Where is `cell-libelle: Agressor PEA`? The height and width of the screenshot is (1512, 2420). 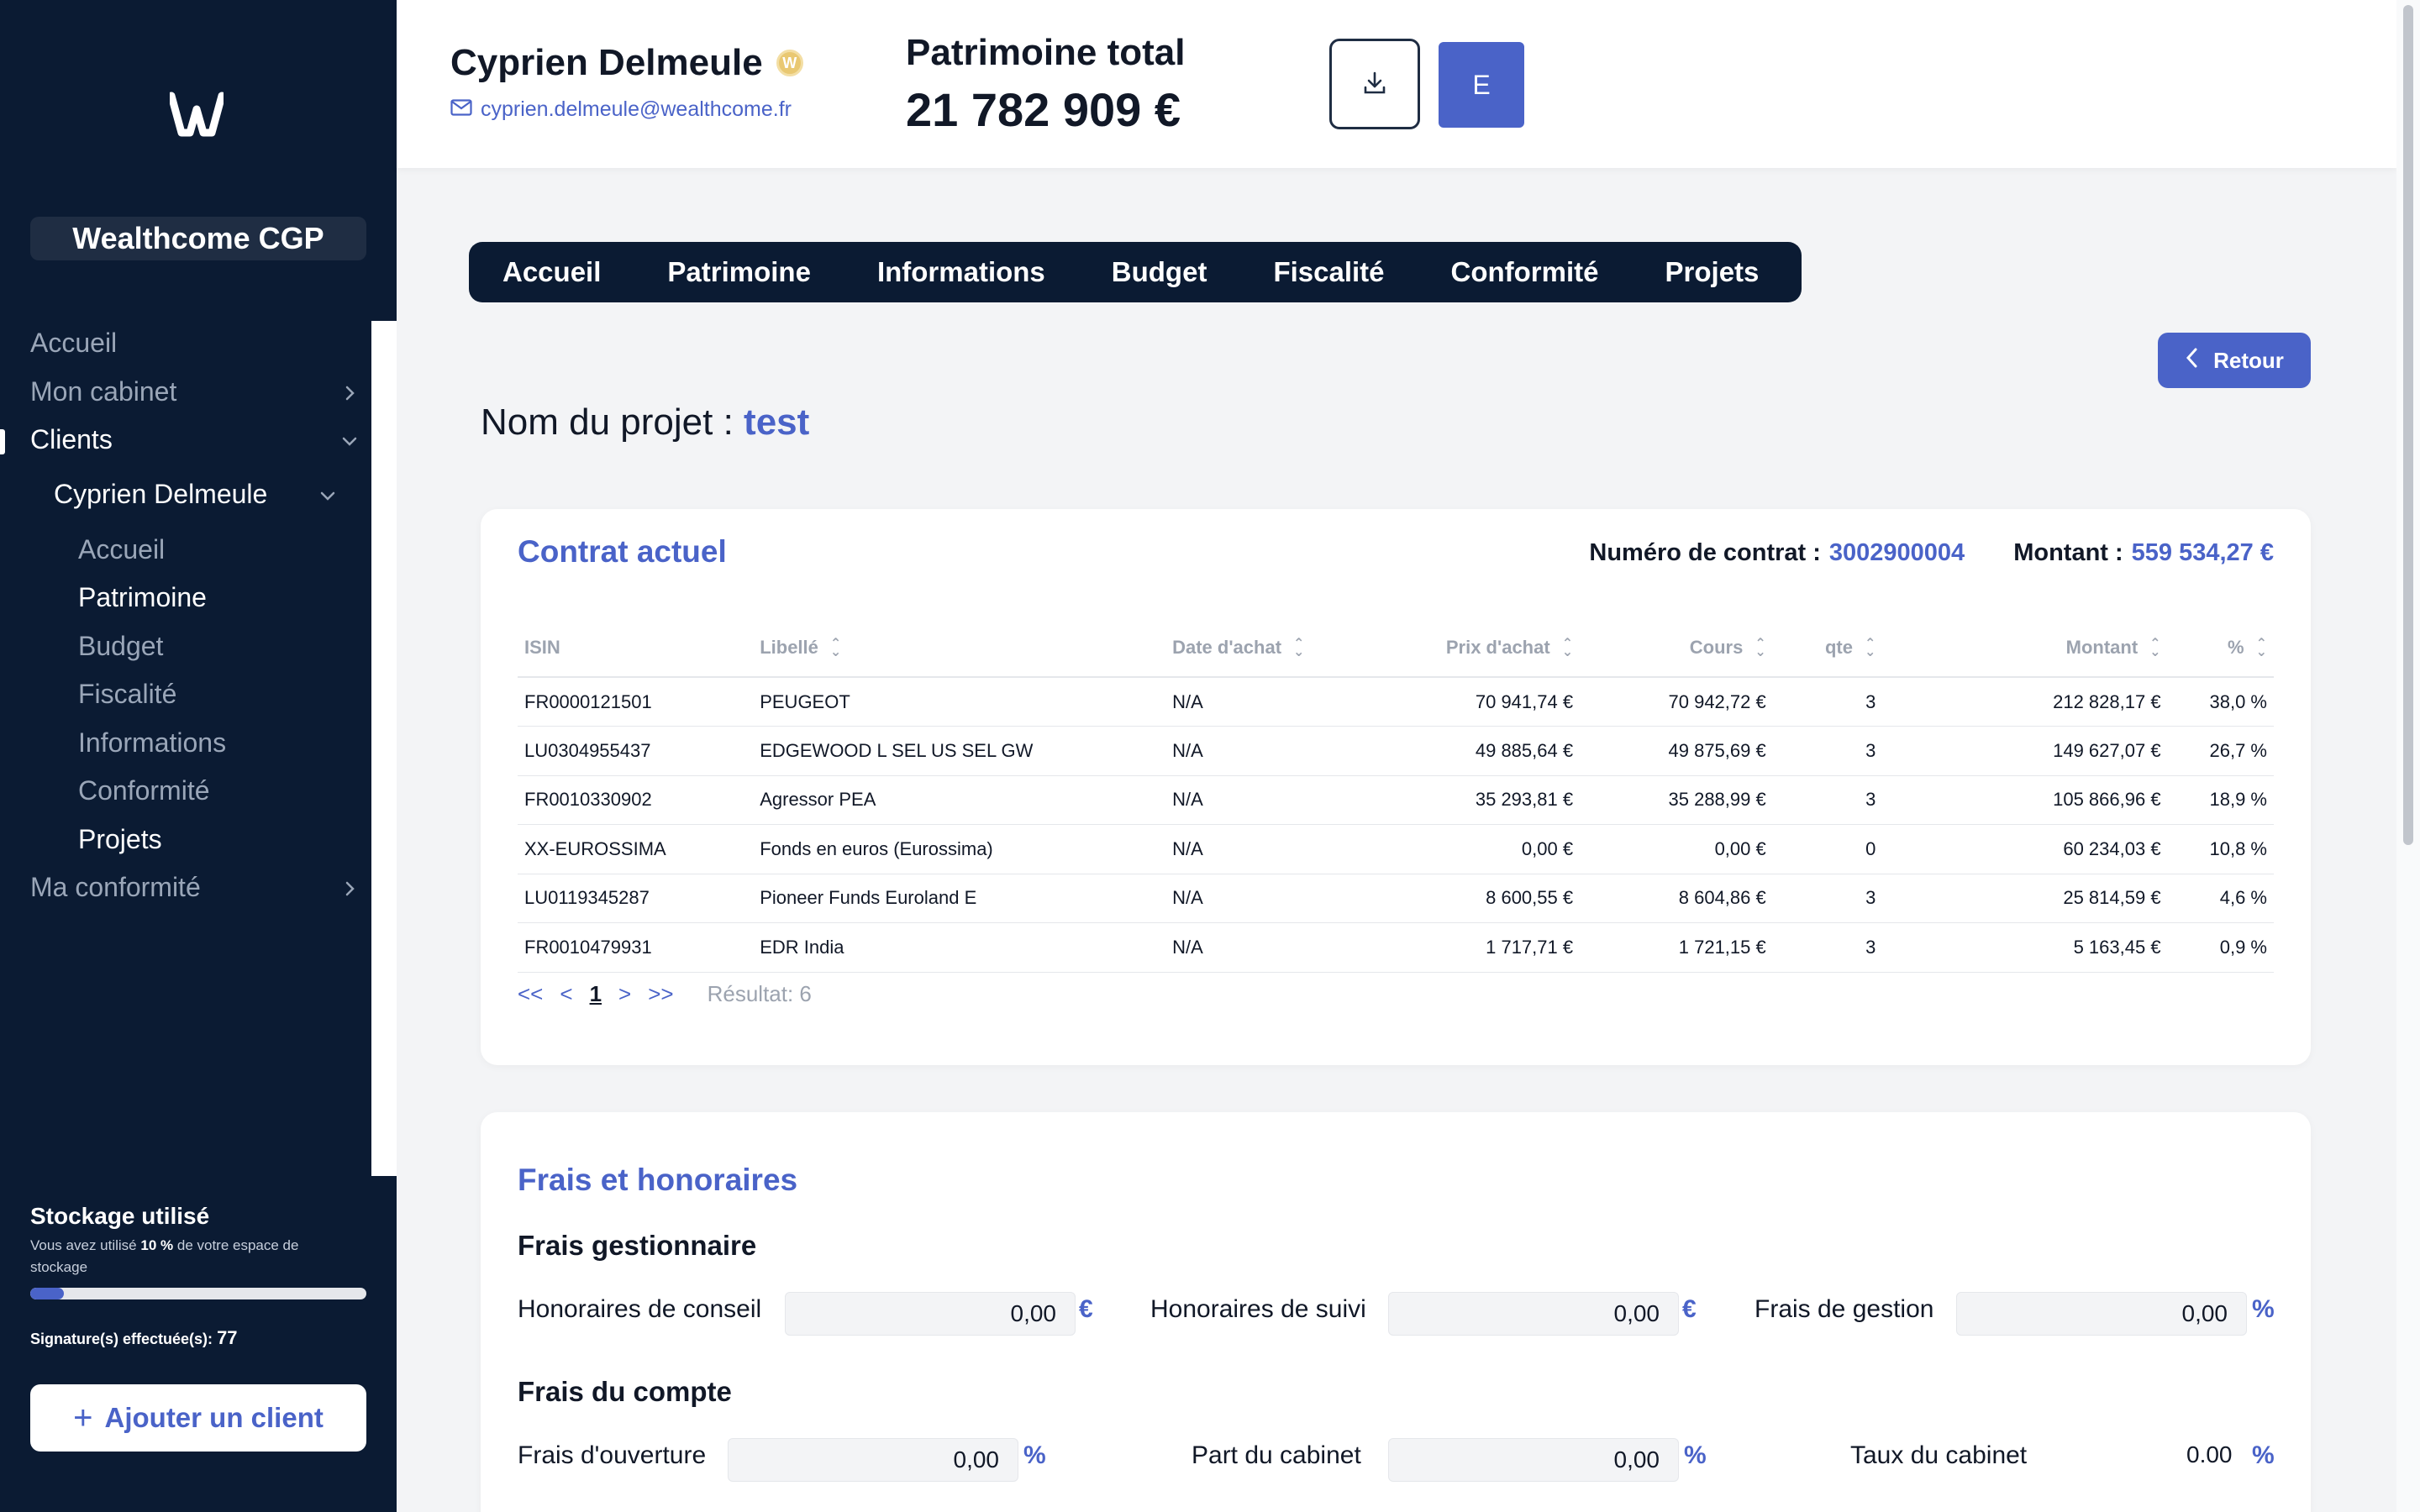 cell-libelle: Agressor PEA is located at coordinates (960, 800).